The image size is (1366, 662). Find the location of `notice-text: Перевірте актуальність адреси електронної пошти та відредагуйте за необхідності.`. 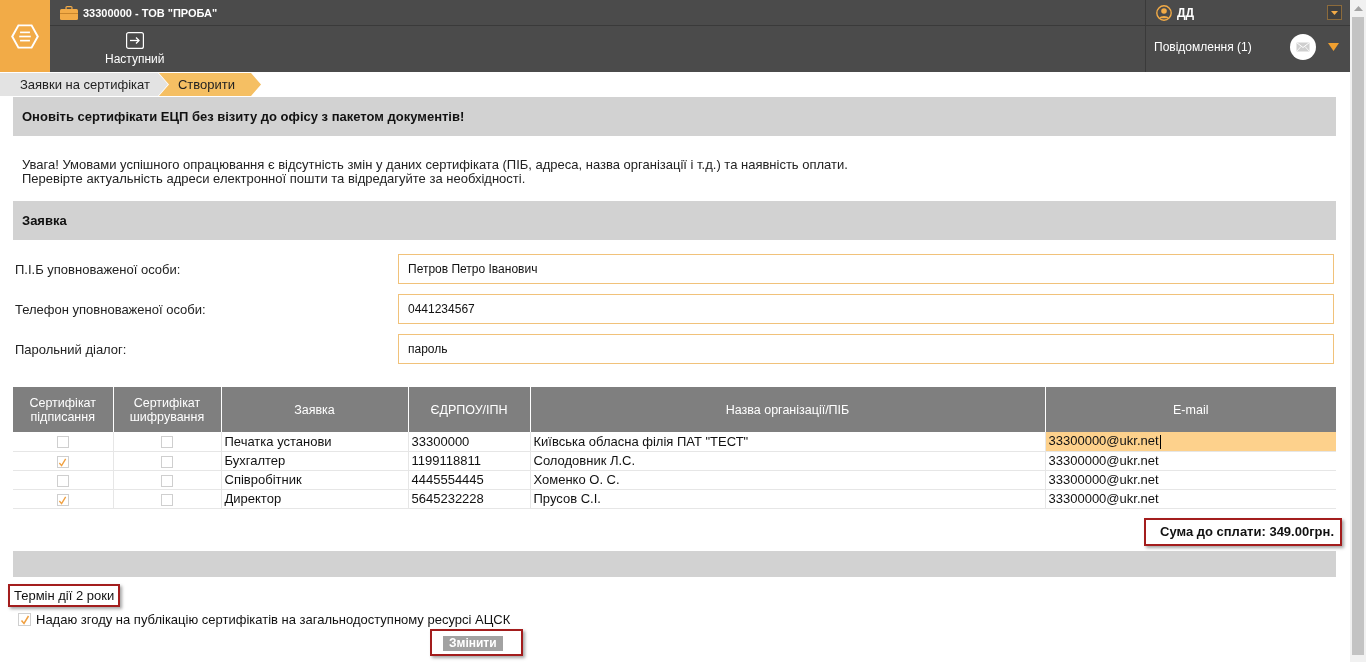

notice-text: Перевірте актуальність адреси електронної пошти та відредагуйте за необхідності. is located at coordinates (274, 179).